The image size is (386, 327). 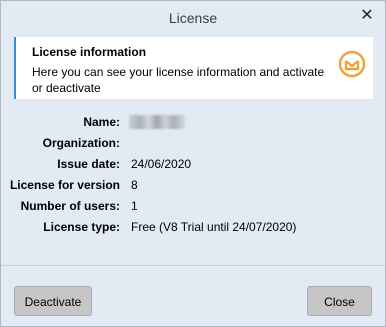 I want to click on title-bar: License ✕, so click(x=193, y=17).